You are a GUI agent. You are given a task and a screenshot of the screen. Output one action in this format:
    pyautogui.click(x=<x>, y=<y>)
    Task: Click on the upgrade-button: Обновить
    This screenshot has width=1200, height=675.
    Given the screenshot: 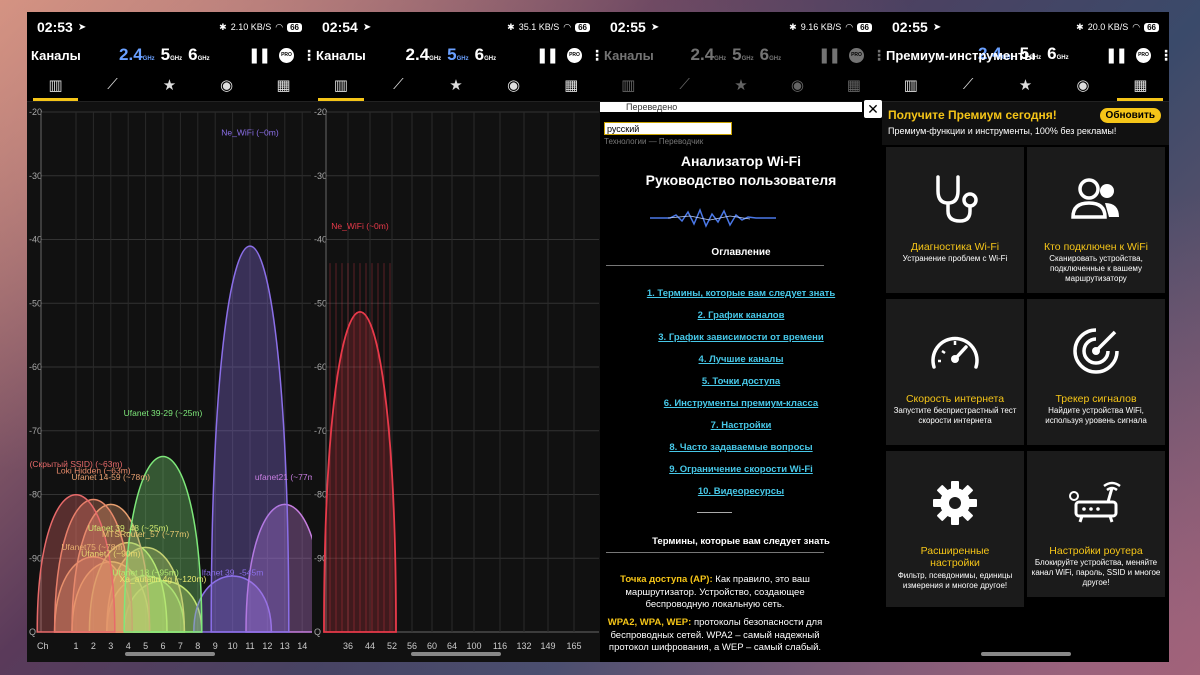 What is the action you would take?
    pyautogui.click(x=1130, y=115)
    